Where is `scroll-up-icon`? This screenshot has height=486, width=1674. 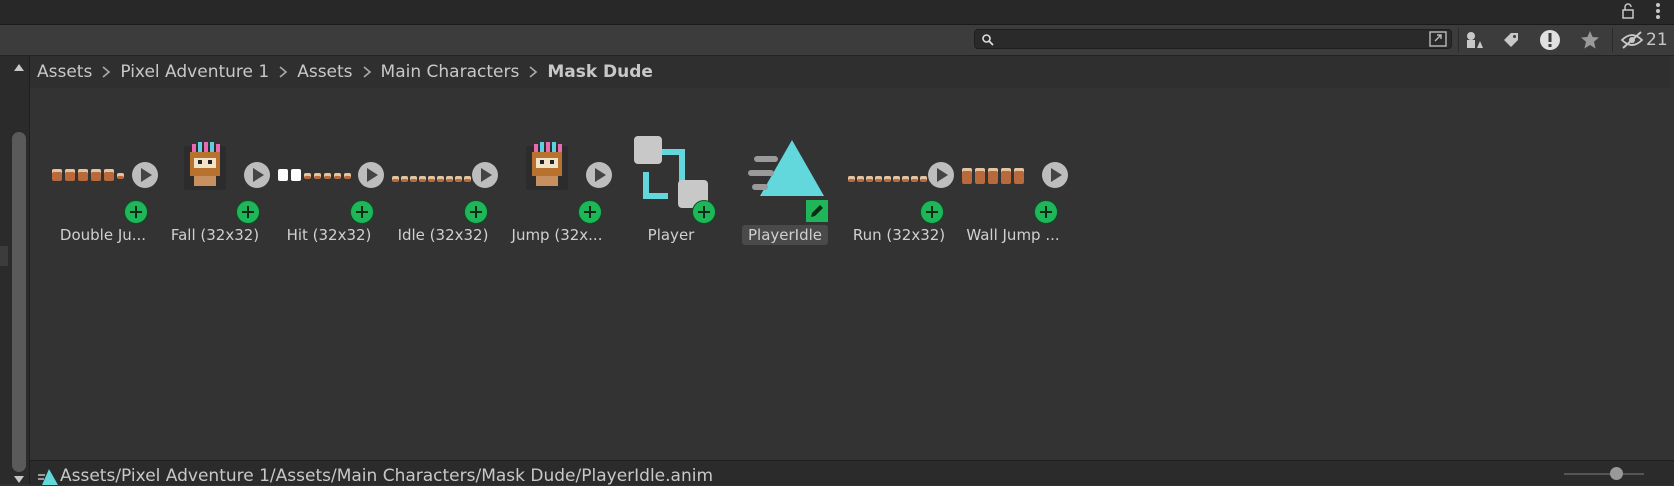
scroll-up-icon is located at coordinates (19, 67).